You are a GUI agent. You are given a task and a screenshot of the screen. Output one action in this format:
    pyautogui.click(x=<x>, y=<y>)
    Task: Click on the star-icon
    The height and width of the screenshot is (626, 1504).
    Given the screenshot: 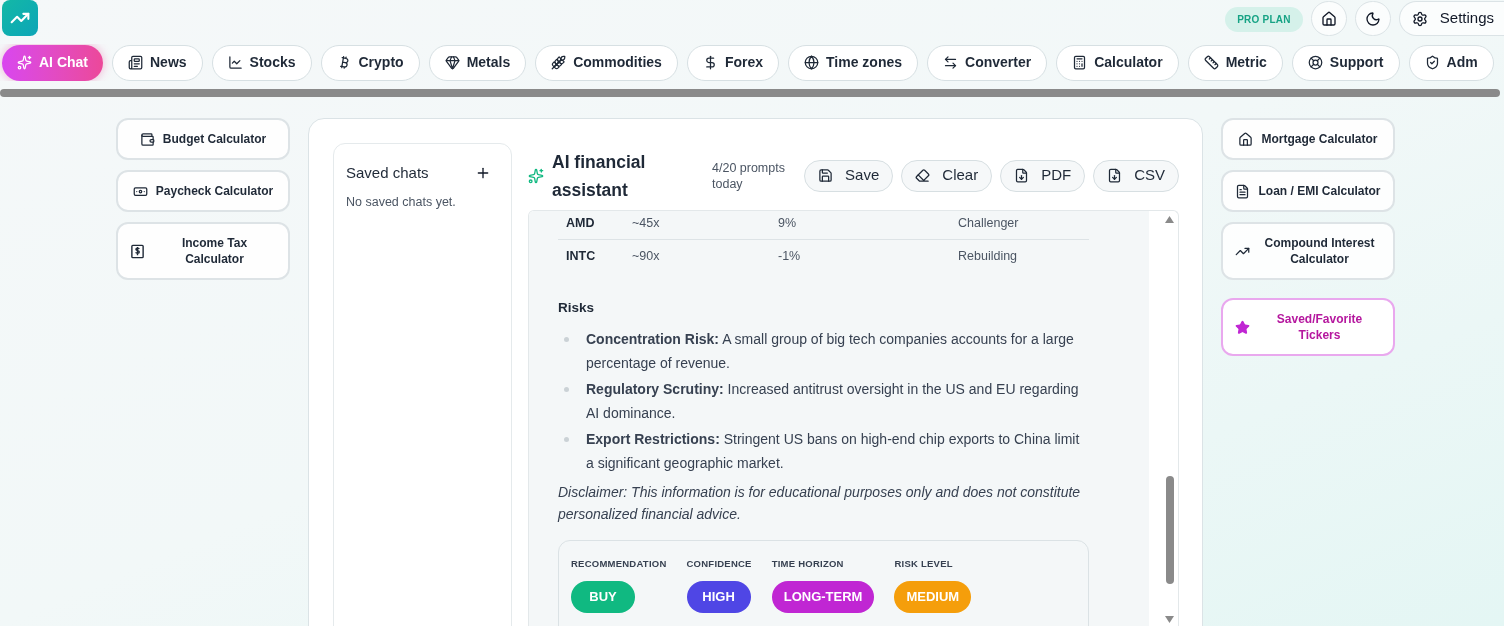 What is the action you would take?
    pyautogui.click(x=1242, y=327)
    